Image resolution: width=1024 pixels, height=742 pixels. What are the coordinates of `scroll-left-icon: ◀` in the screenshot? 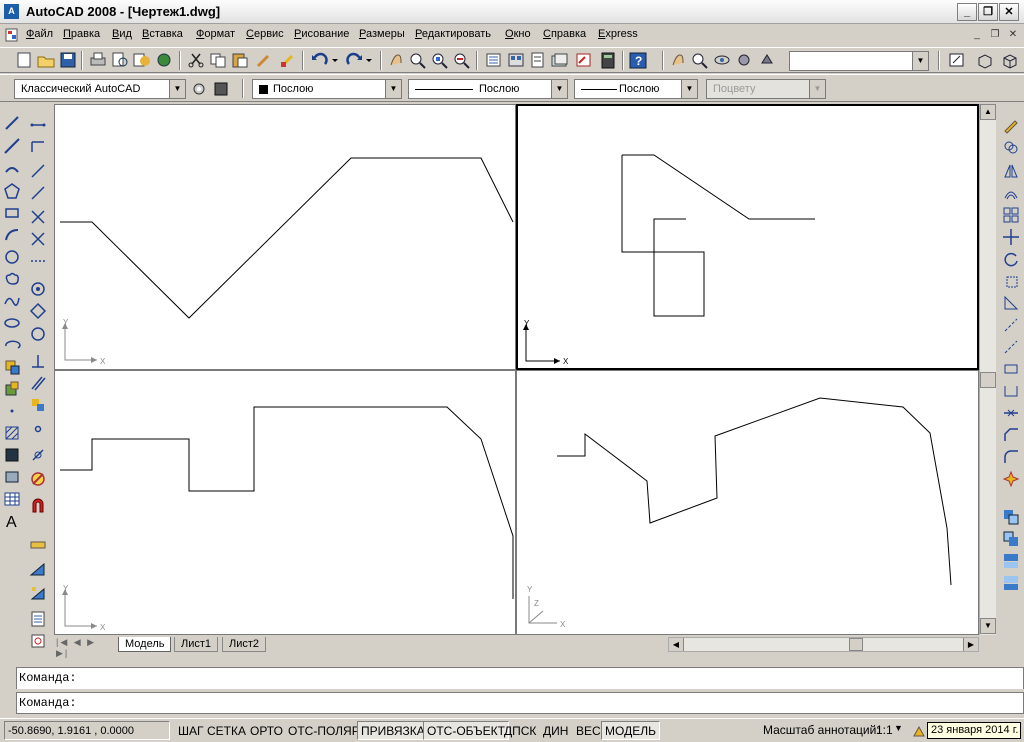 It's located at (676, 644).